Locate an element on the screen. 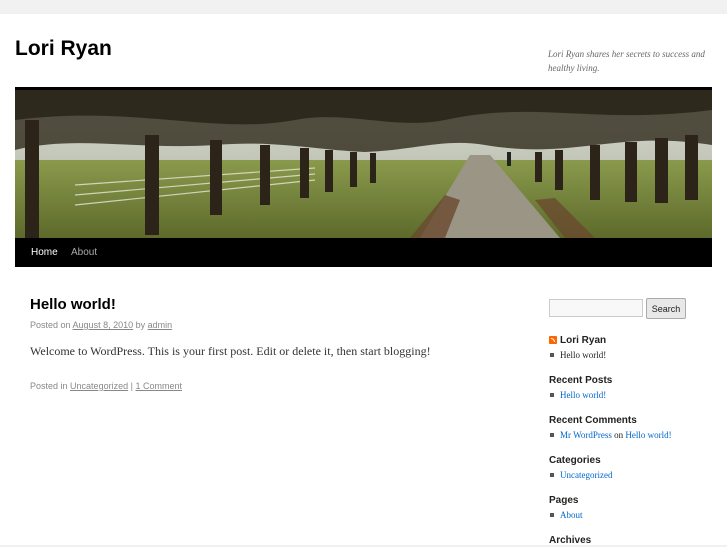  rss-widget: Lori Ryan Hello world! is located at coordinates (577, 347).